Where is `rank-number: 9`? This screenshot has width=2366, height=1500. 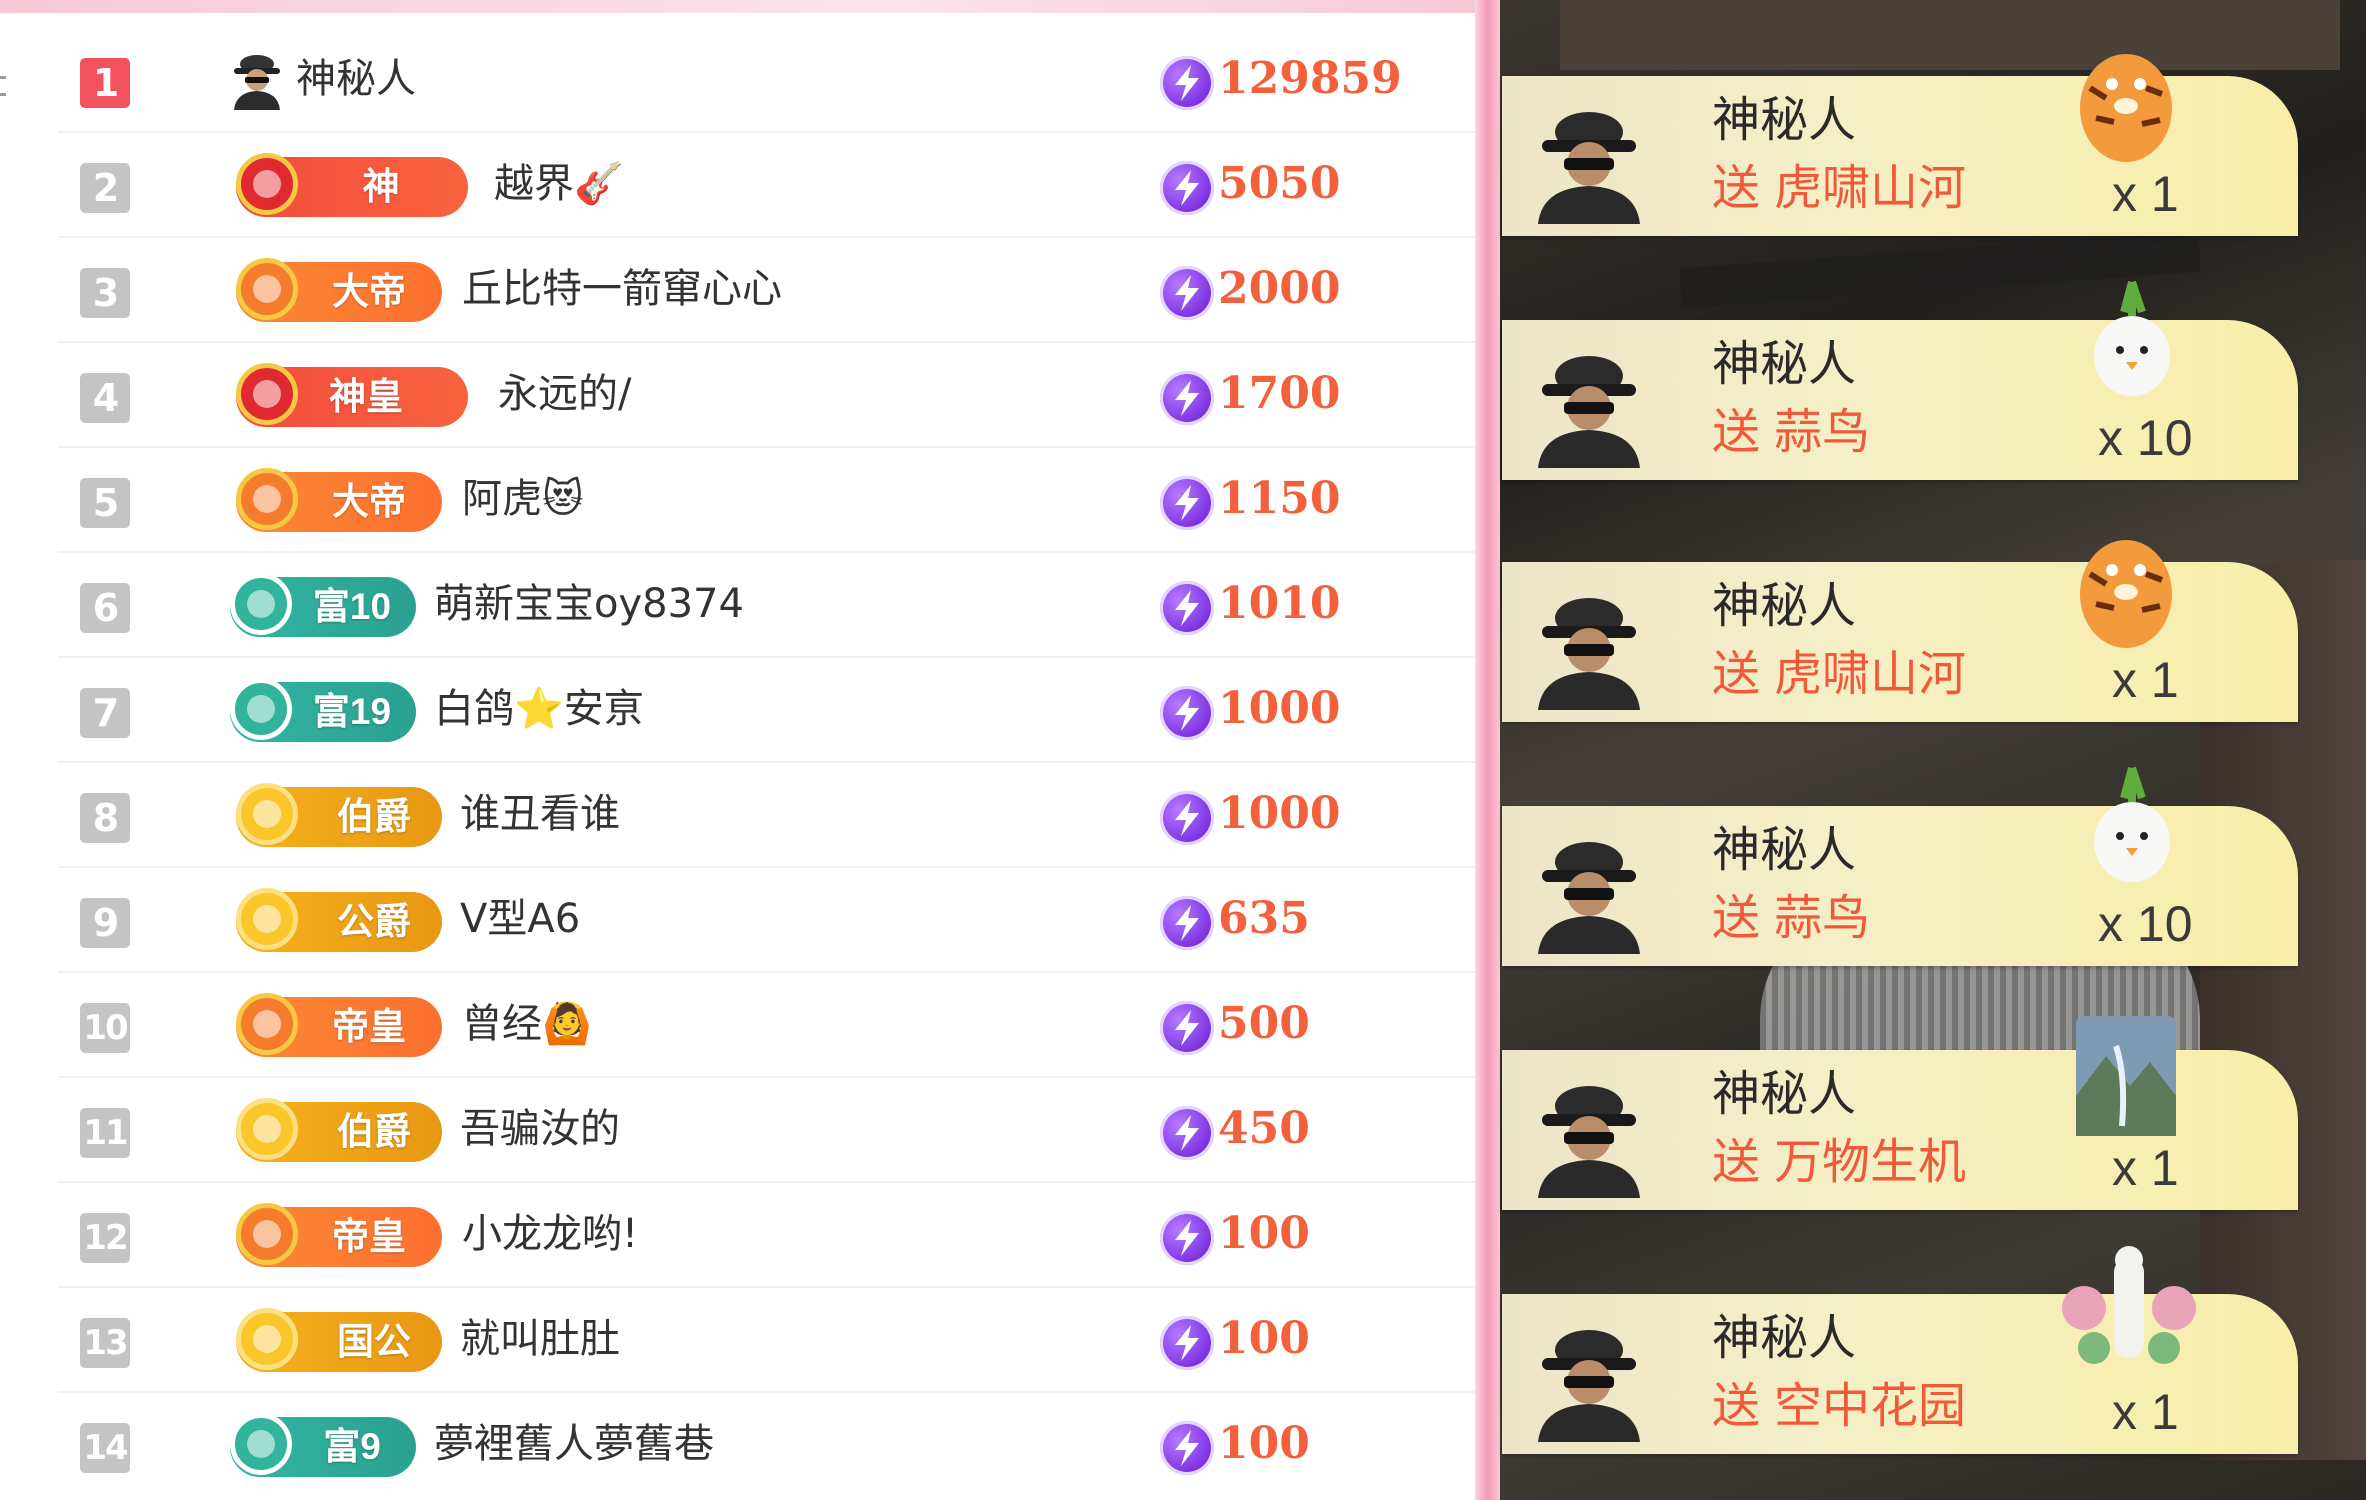 rank-number: 9 is located at coordinates (105, 923).